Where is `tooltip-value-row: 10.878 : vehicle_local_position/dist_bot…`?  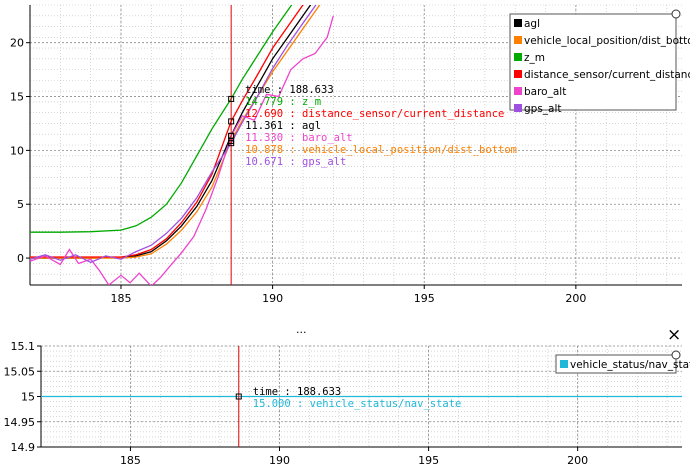 tooltip-value-row: 10.878 : vehicle_local_position/dist_bot… is located at coordinates (381, 150).